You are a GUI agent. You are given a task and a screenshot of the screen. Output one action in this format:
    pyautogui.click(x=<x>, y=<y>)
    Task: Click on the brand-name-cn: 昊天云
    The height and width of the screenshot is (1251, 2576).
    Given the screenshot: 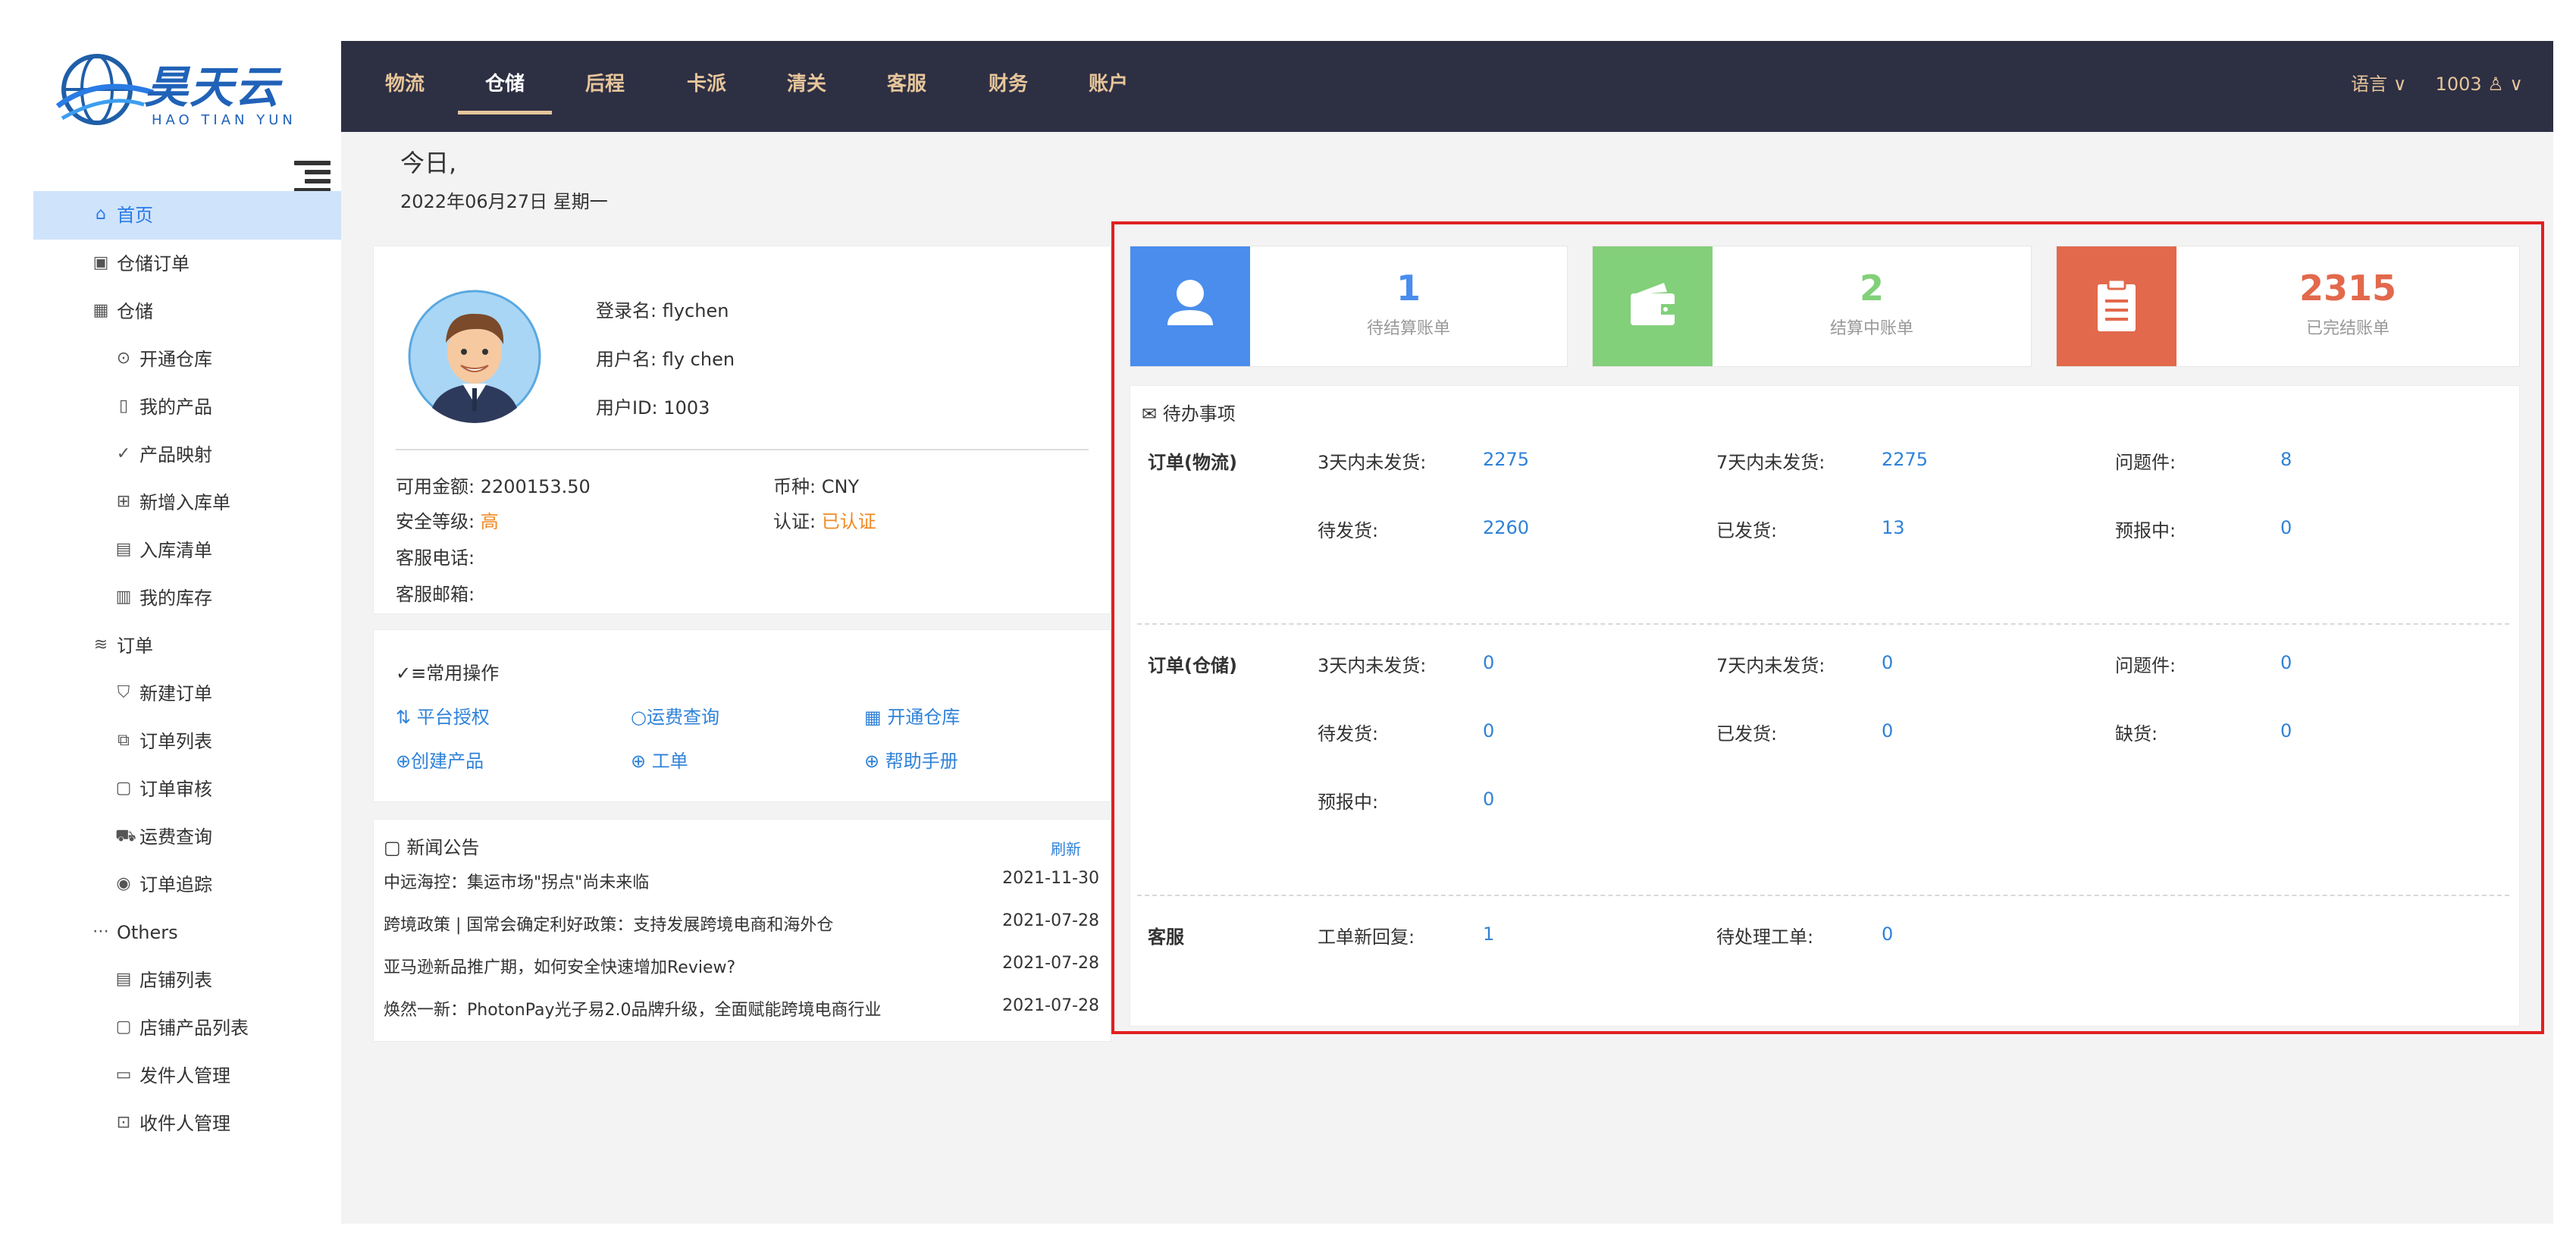 What is the action you would take?
    pyautogui.click(x=212, y=87)
    